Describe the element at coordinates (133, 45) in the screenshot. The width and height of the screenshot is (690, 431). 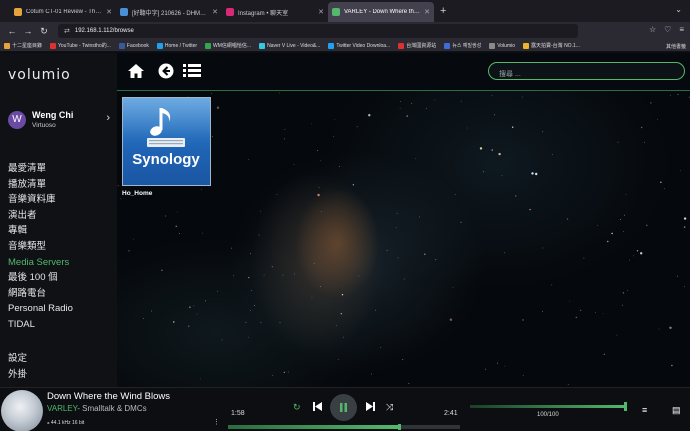
I see `bookmark-item: Facebook` at that location.